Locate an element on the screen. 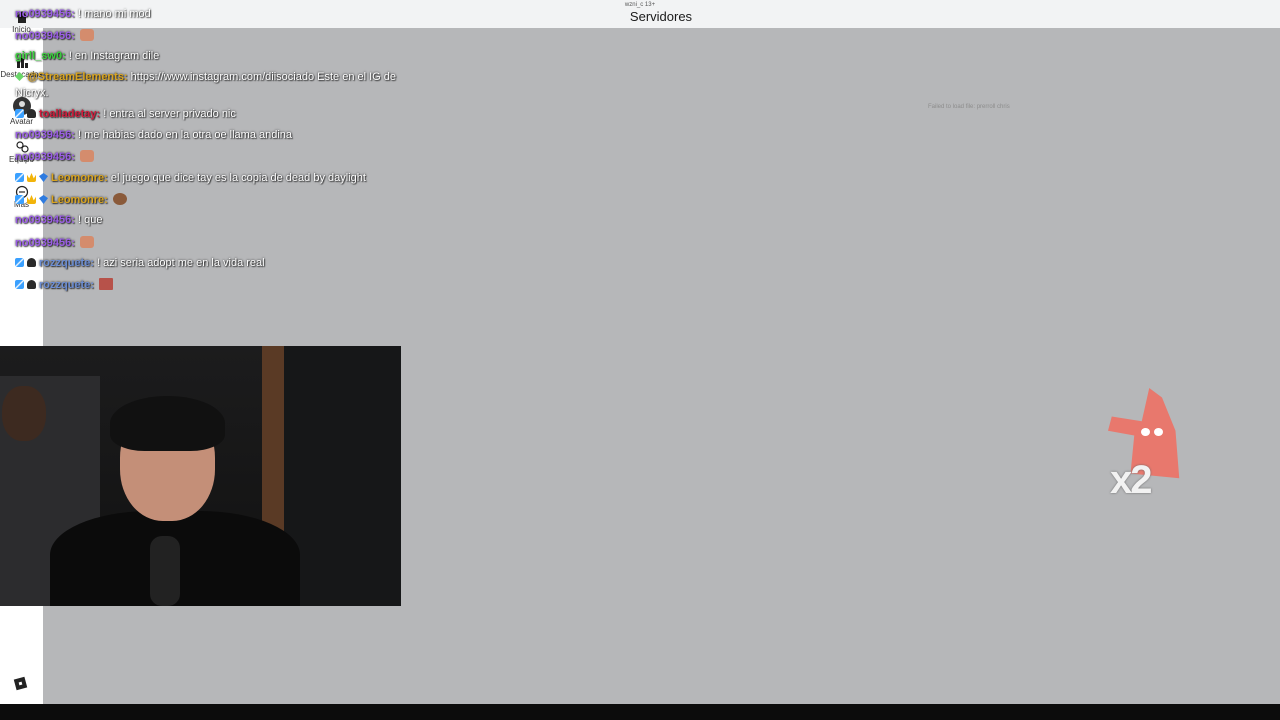 Image resolution: width=1280 pixels, height=720 pixels. chat-message: Leomonre: is located at coordinates (71, 199).